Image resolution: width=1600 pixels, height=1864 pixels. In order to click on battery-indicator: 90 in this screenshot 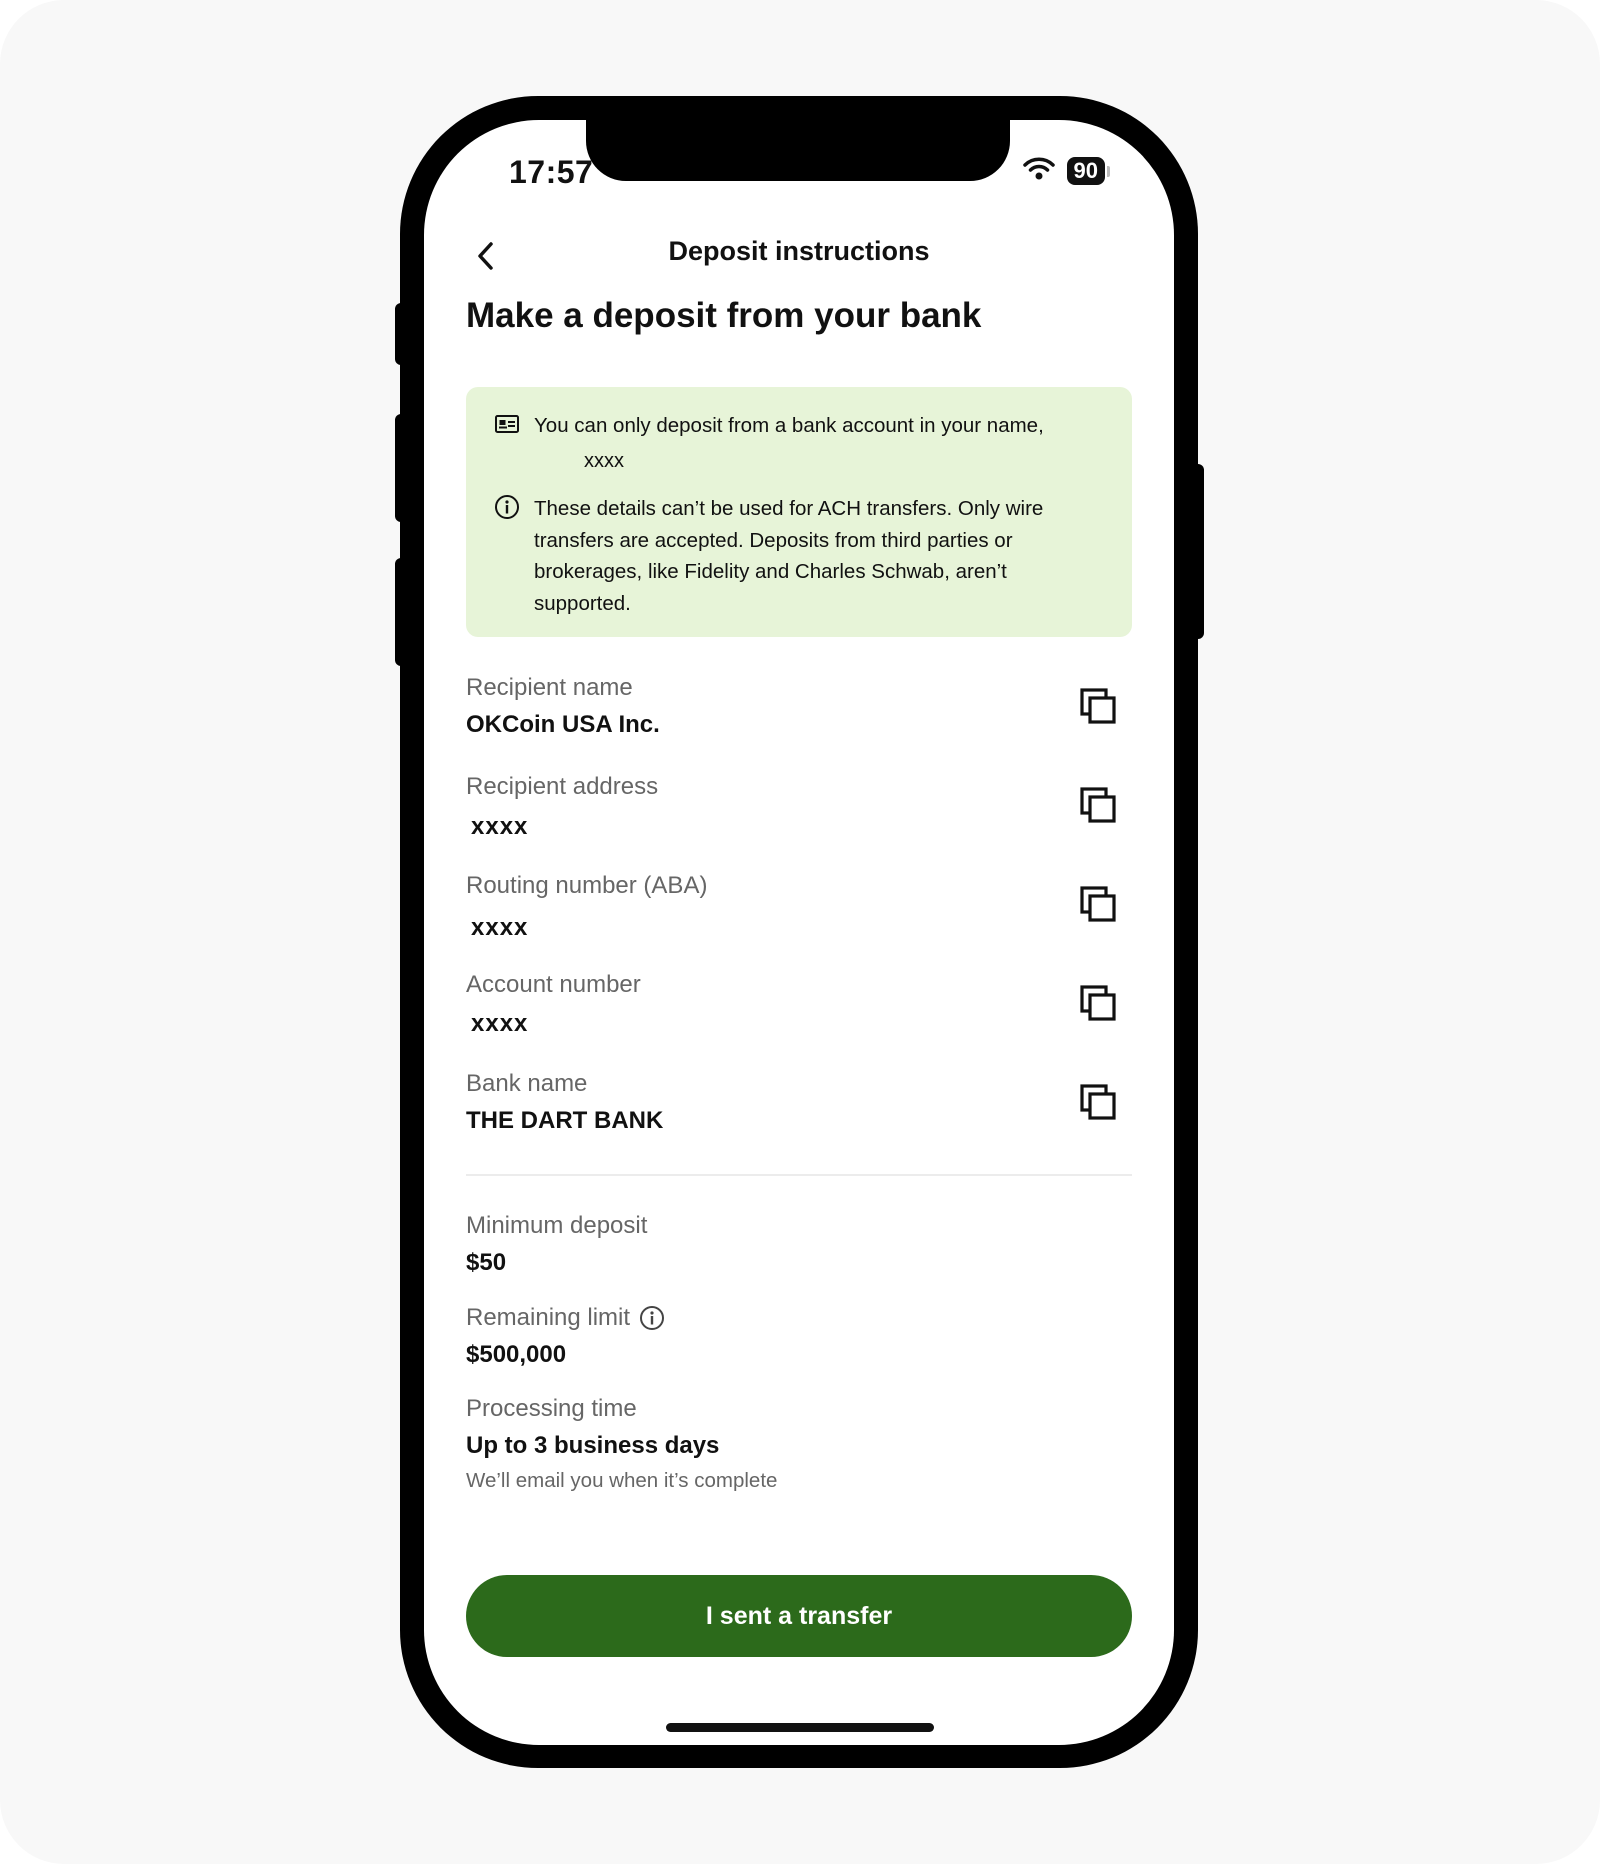, I will do `click(1085, 171)`.